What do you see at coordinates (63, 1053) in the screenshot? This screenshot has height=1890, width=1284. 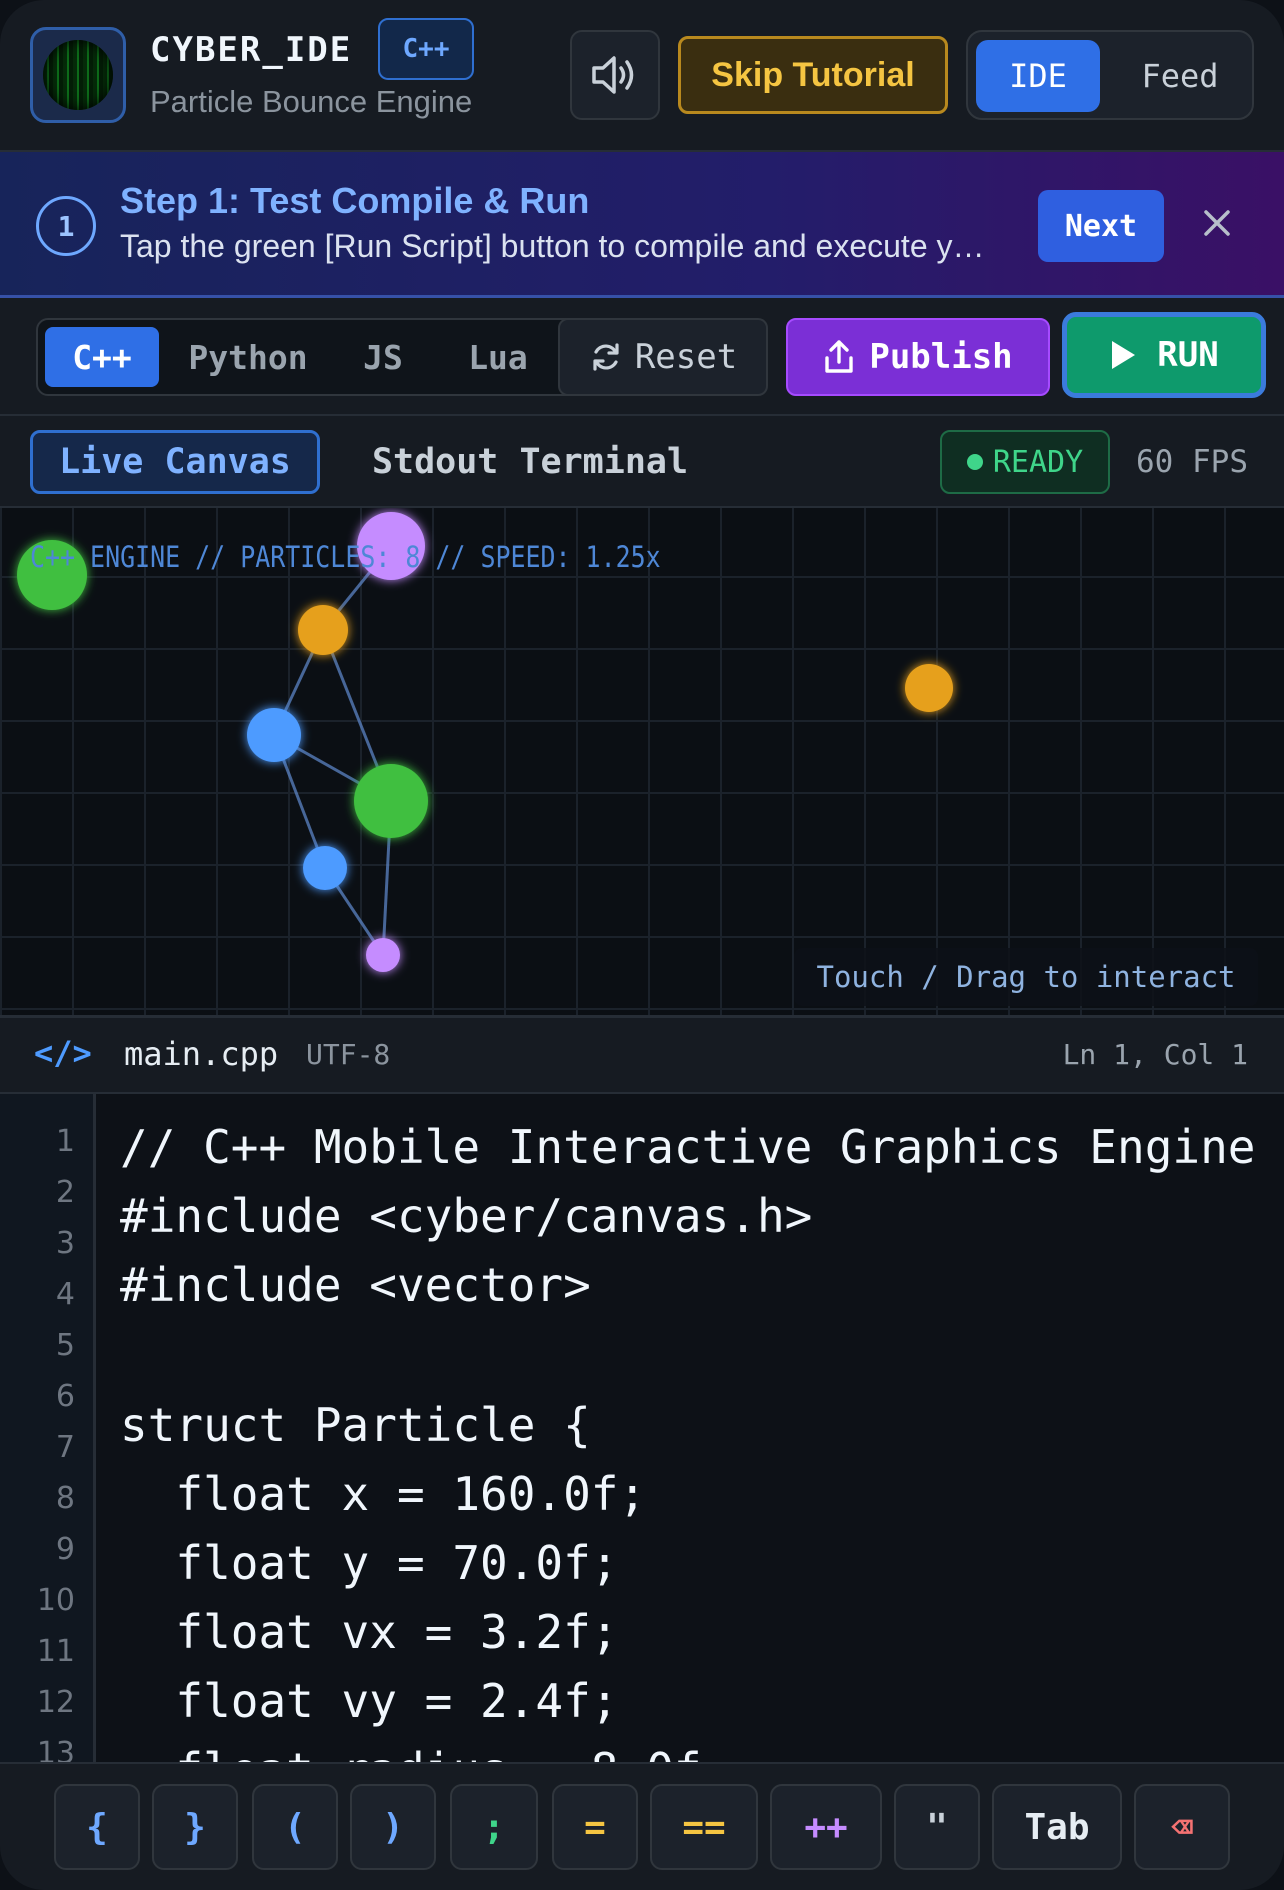 I see `code-icon: </>` at bounding box center [63, 1053].